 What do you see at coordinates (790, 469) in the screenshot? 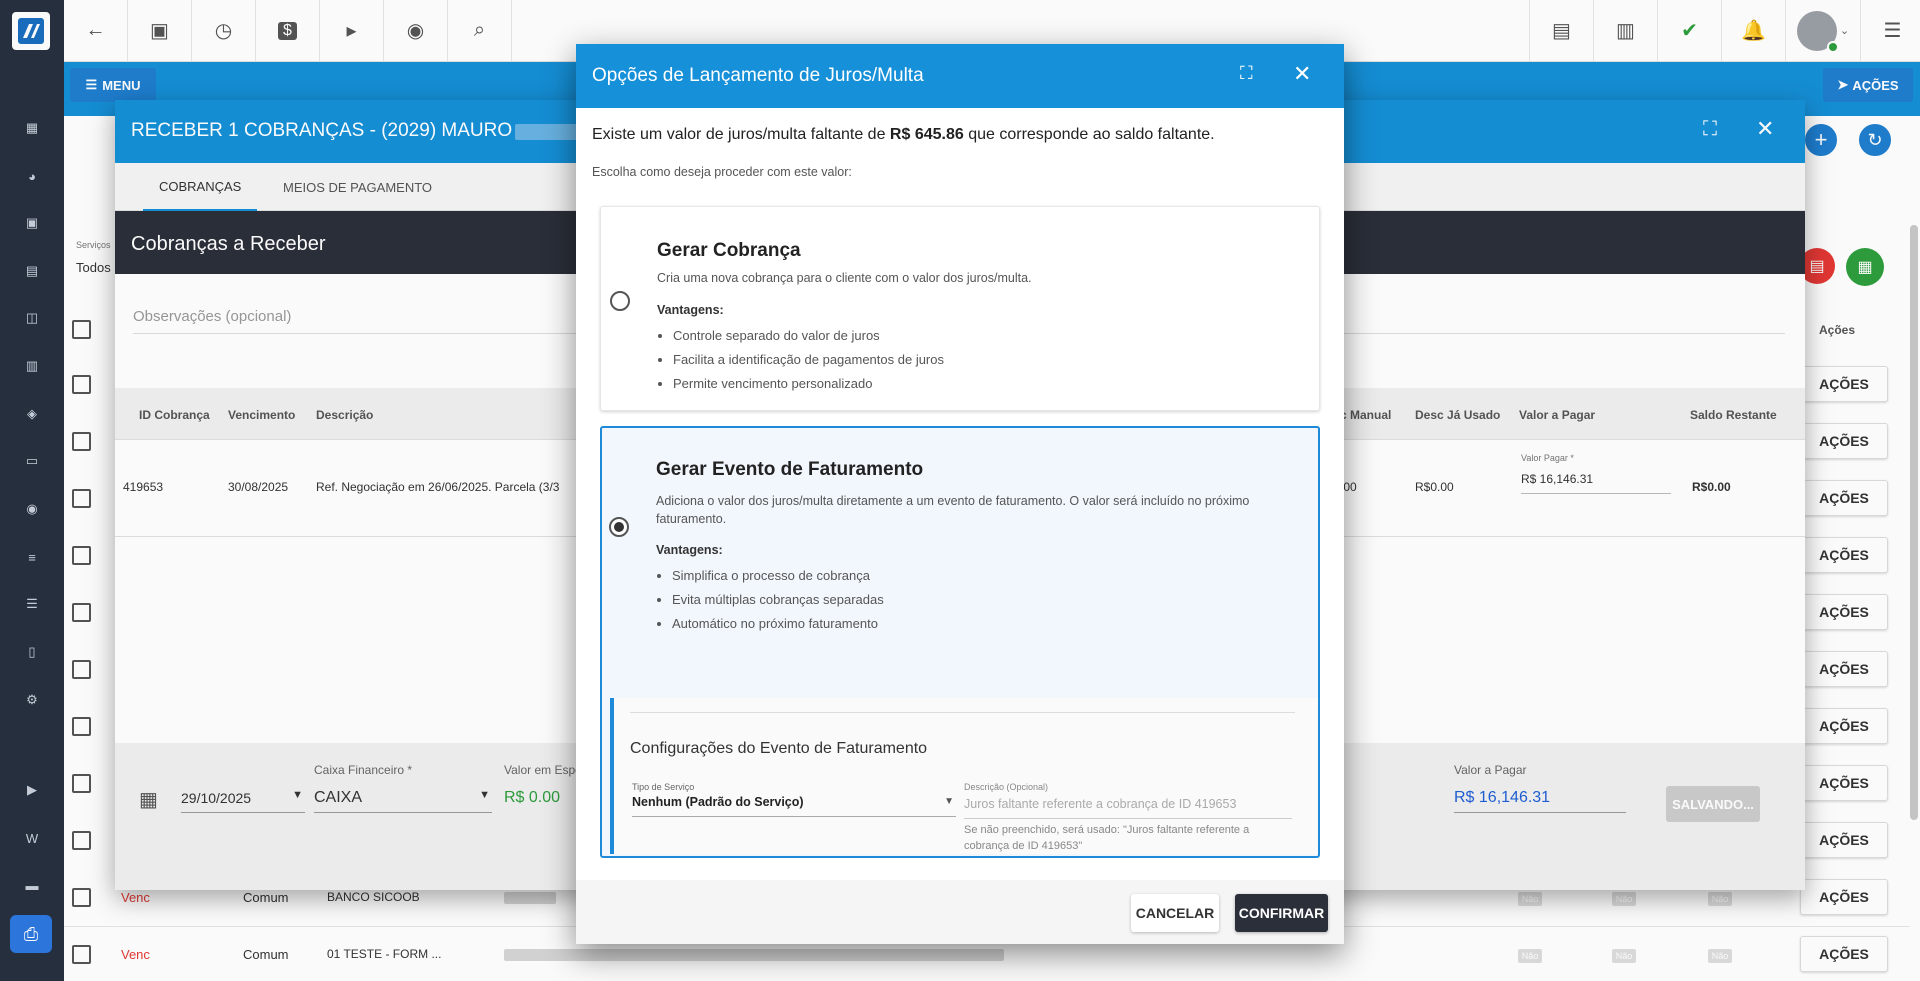
I see `option-title: Gerar Evento de Faturamento` at bounding box center [790, 469].